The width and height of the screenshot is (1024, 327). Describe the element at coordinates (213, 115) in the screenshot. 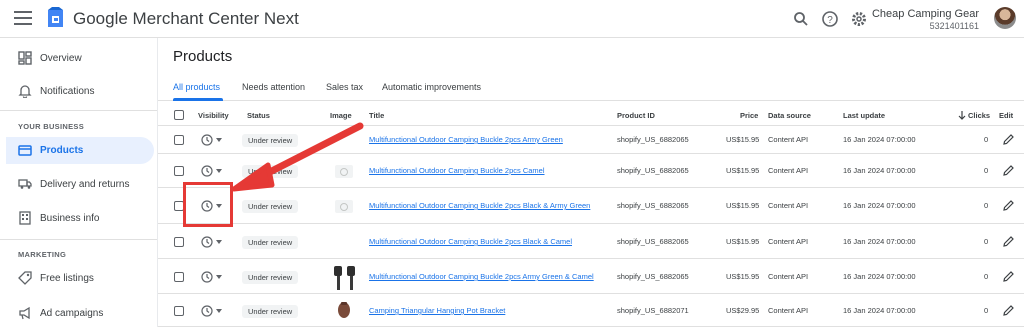

I see `column-header-visibility: Visibility` at that location.